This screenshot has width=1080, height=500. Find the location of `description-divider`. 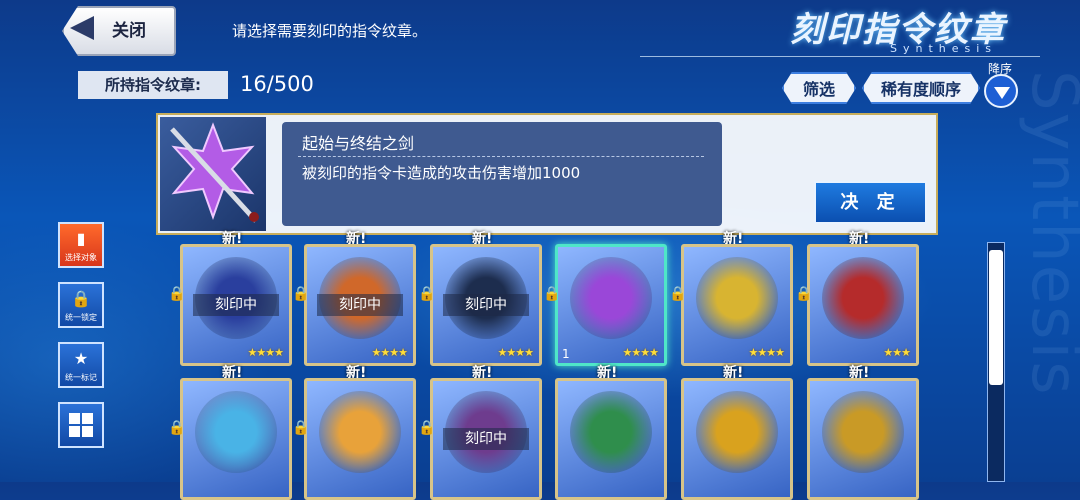

description-divider is located at coordinates (501, 156).